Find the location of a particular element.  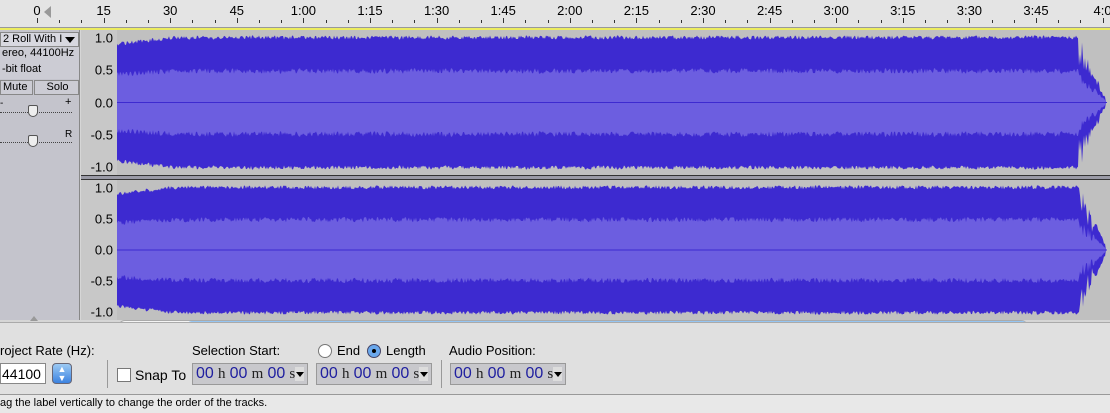

snap-to-label: Snap To is located at coordinates (161, 375).